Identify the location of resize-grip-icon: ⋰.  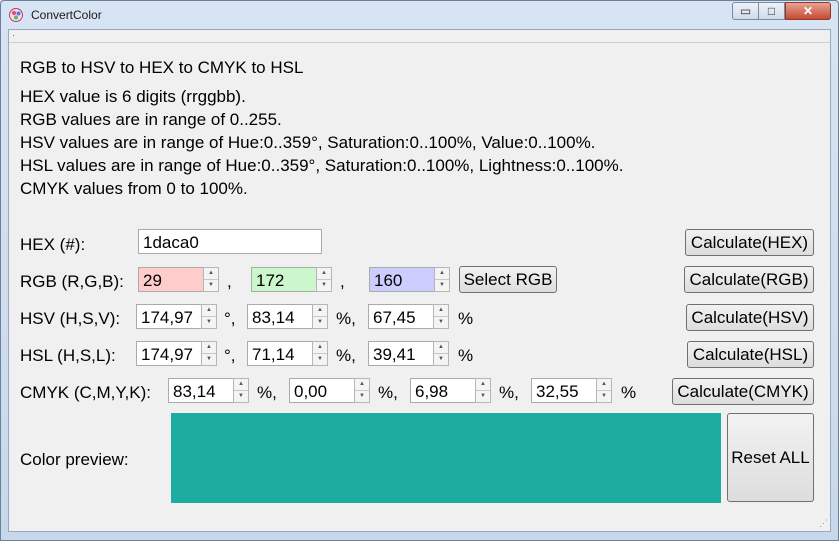
(823, 523).